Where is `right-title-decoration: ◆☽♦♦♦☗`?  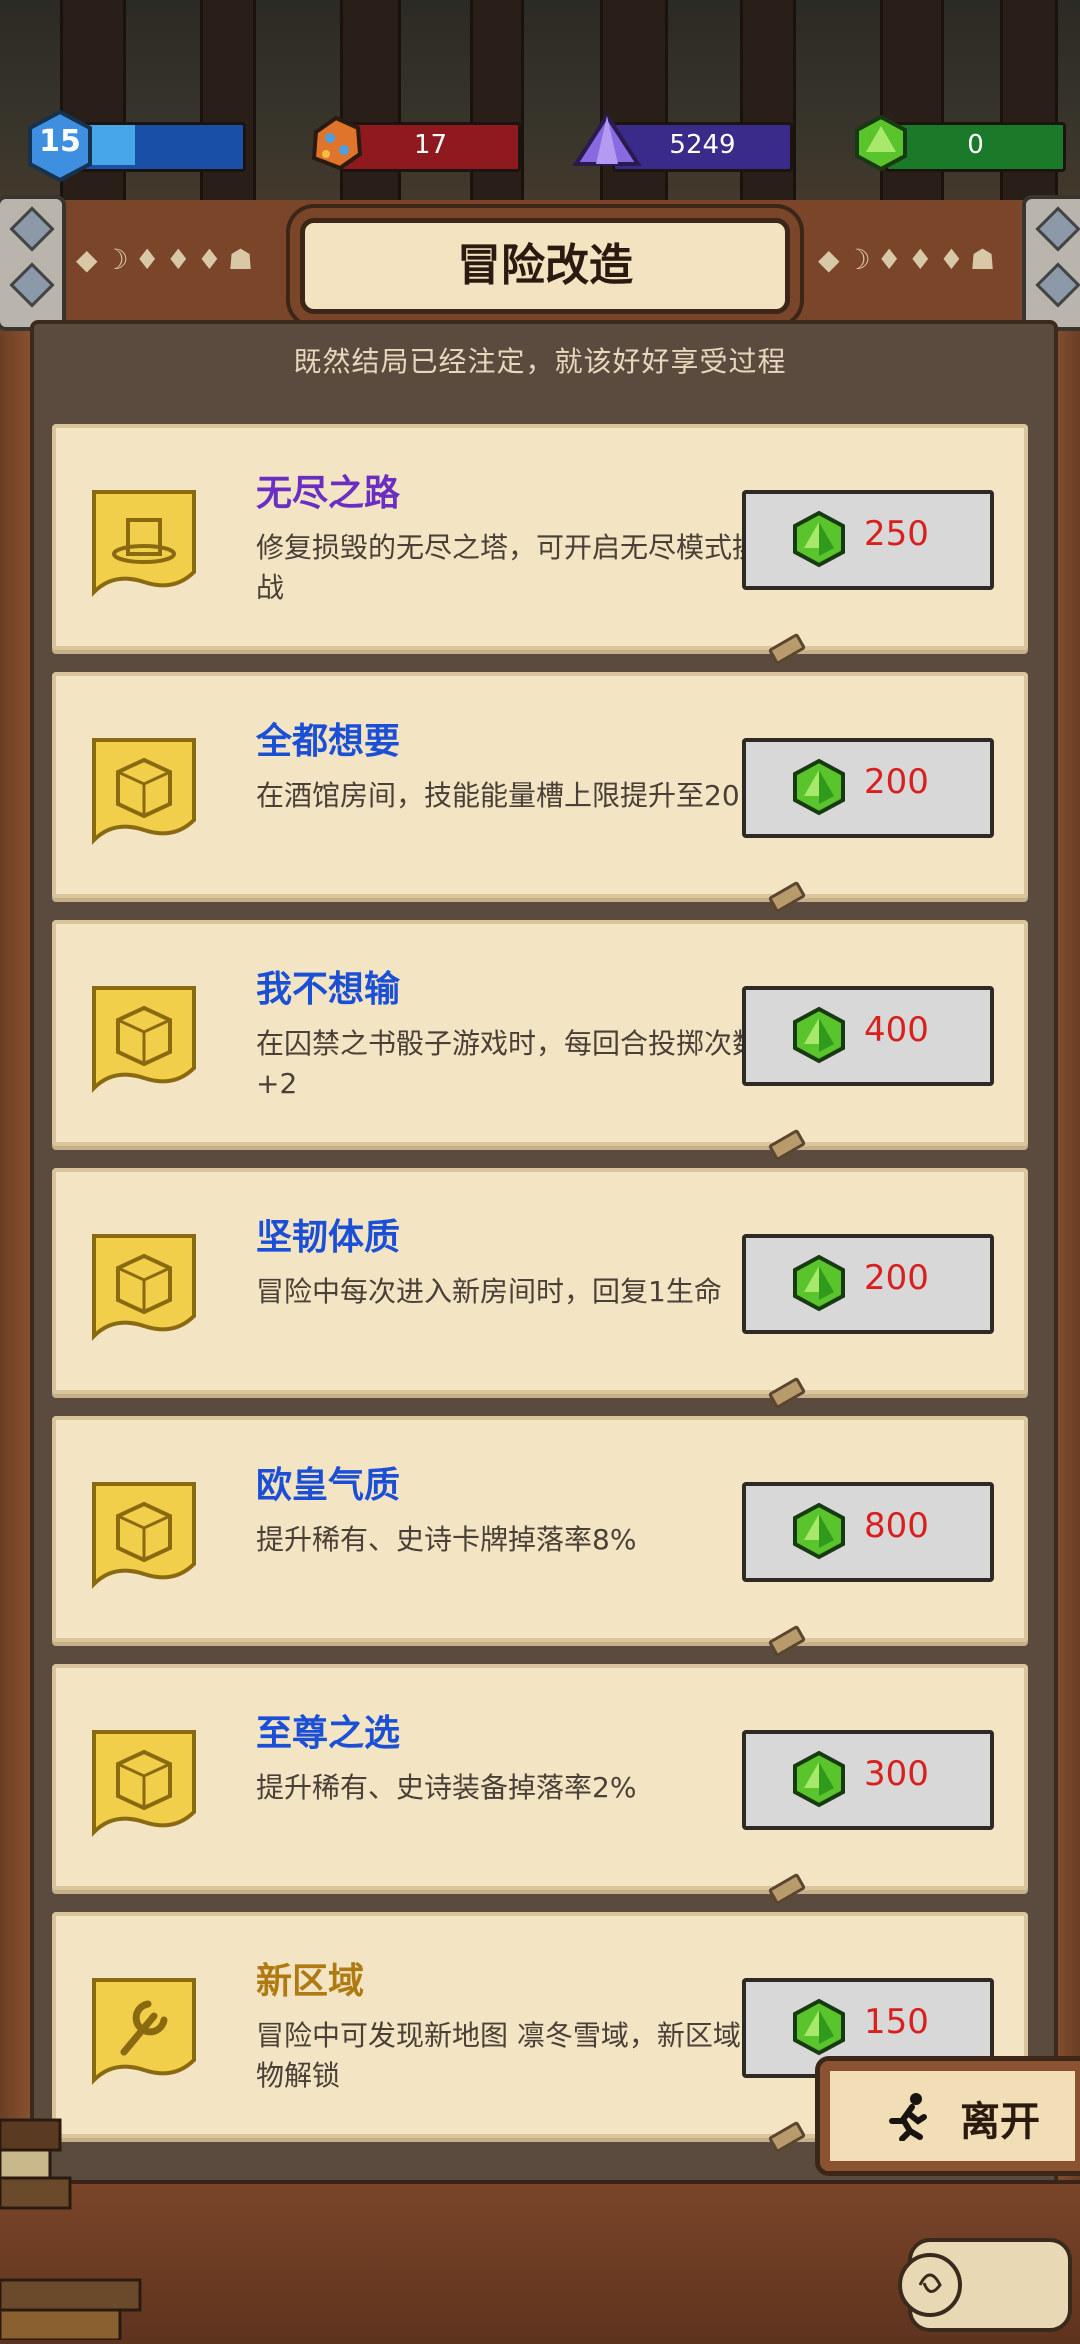 right-title-decoration: ◆☽♦♦♦☗ is located at coordinates (910, 259).